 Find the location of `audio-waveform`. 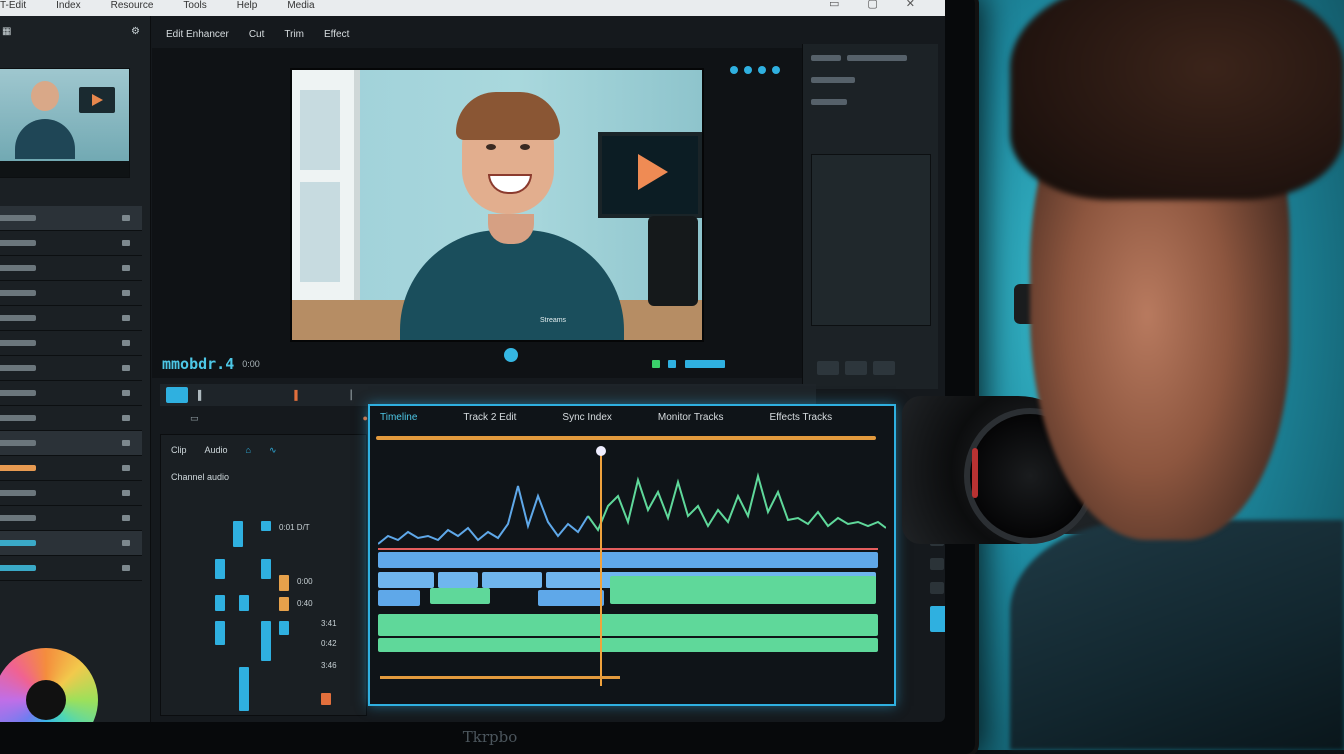

audio-waveform is located at coordinates (632, 508).